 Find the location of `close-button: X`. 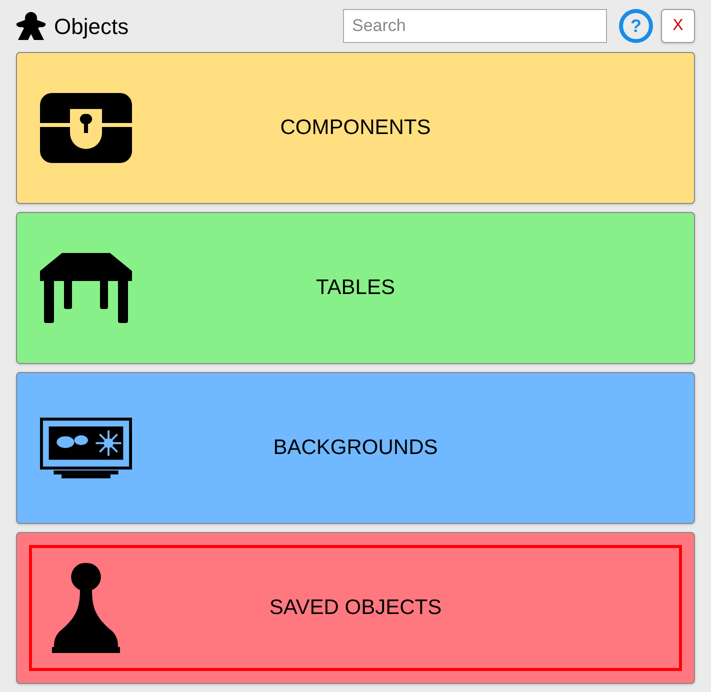

close-button: X is located at coordinates (678, 26).